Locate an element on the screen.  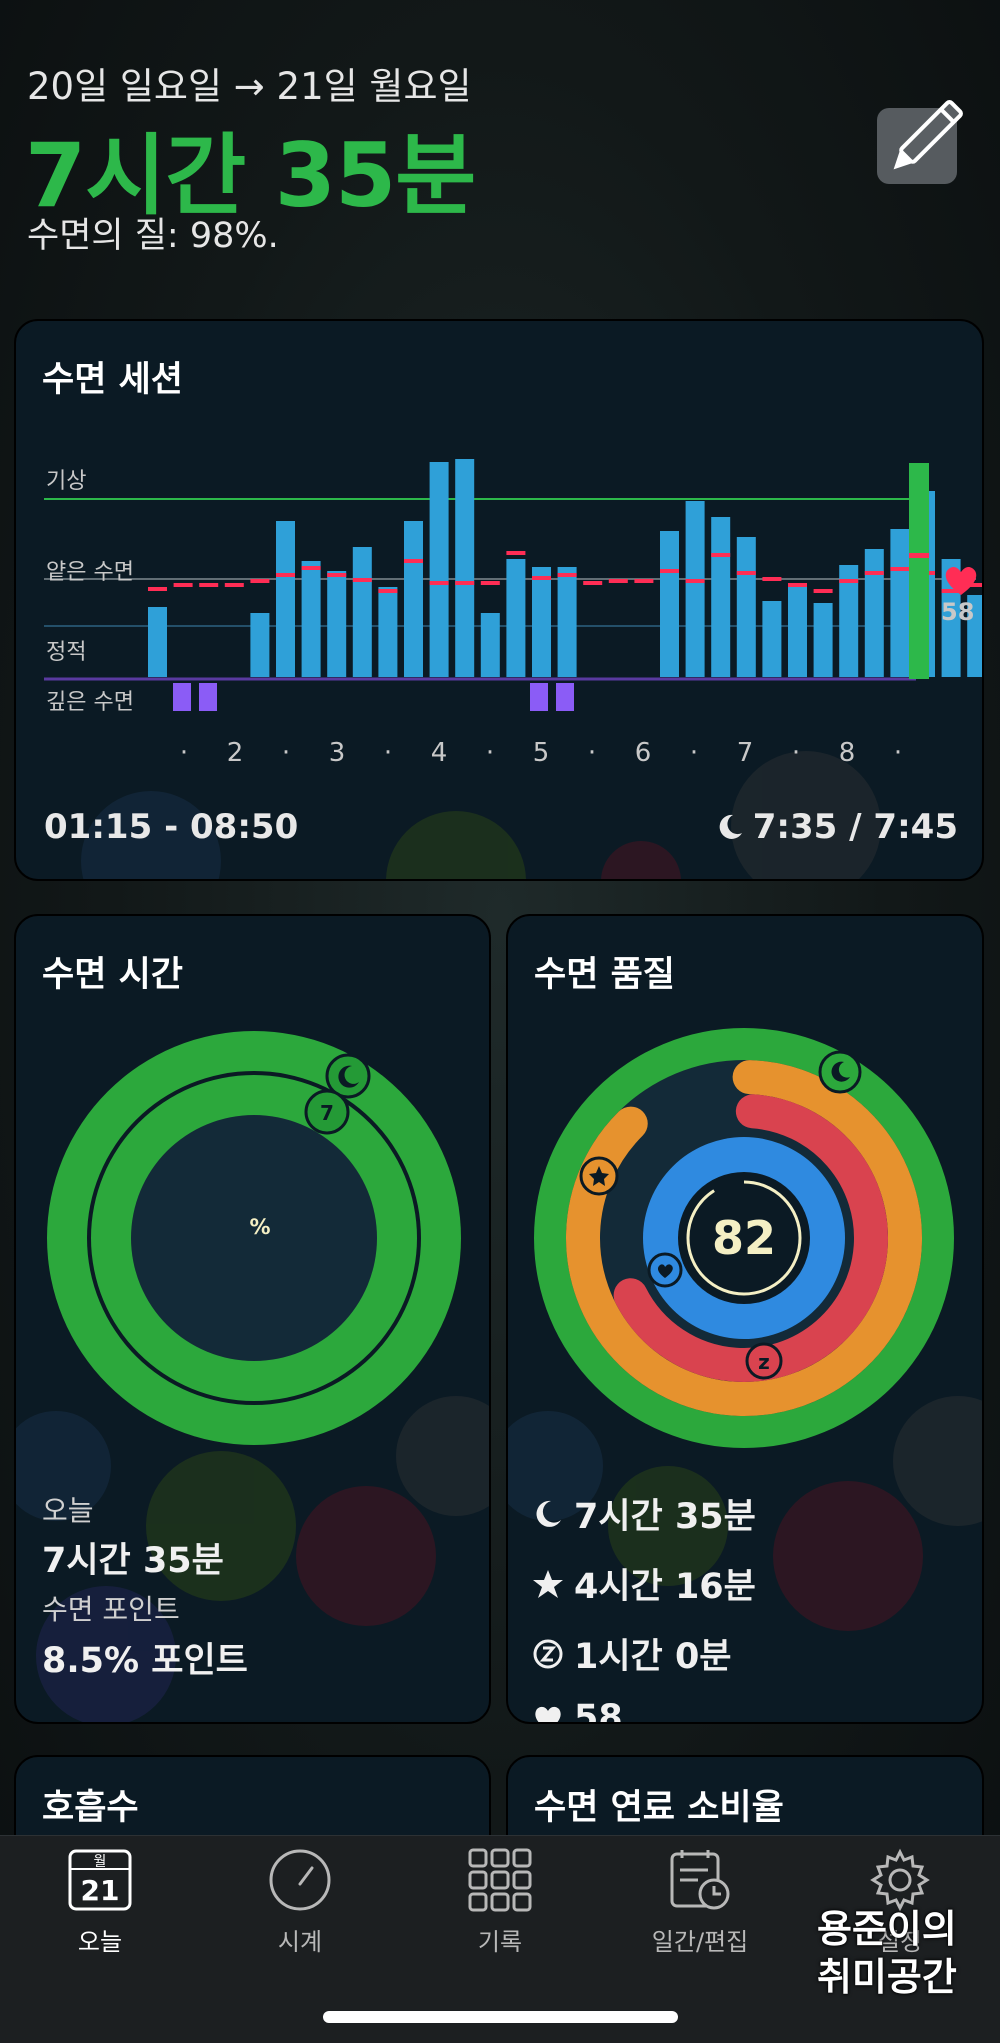
stat-value-sleep: 7시간 35분 is located at coordinates (665, 1517).